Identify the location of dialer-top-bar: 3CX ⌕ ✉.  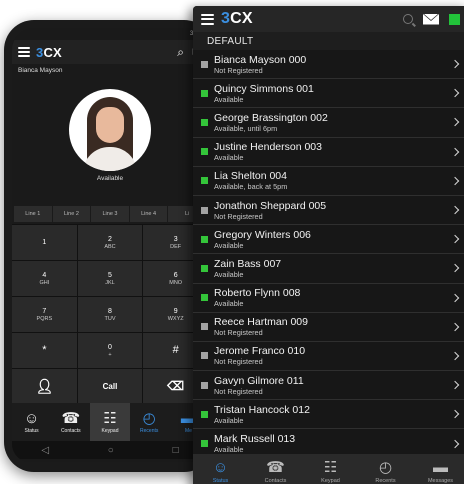
(110, 52).